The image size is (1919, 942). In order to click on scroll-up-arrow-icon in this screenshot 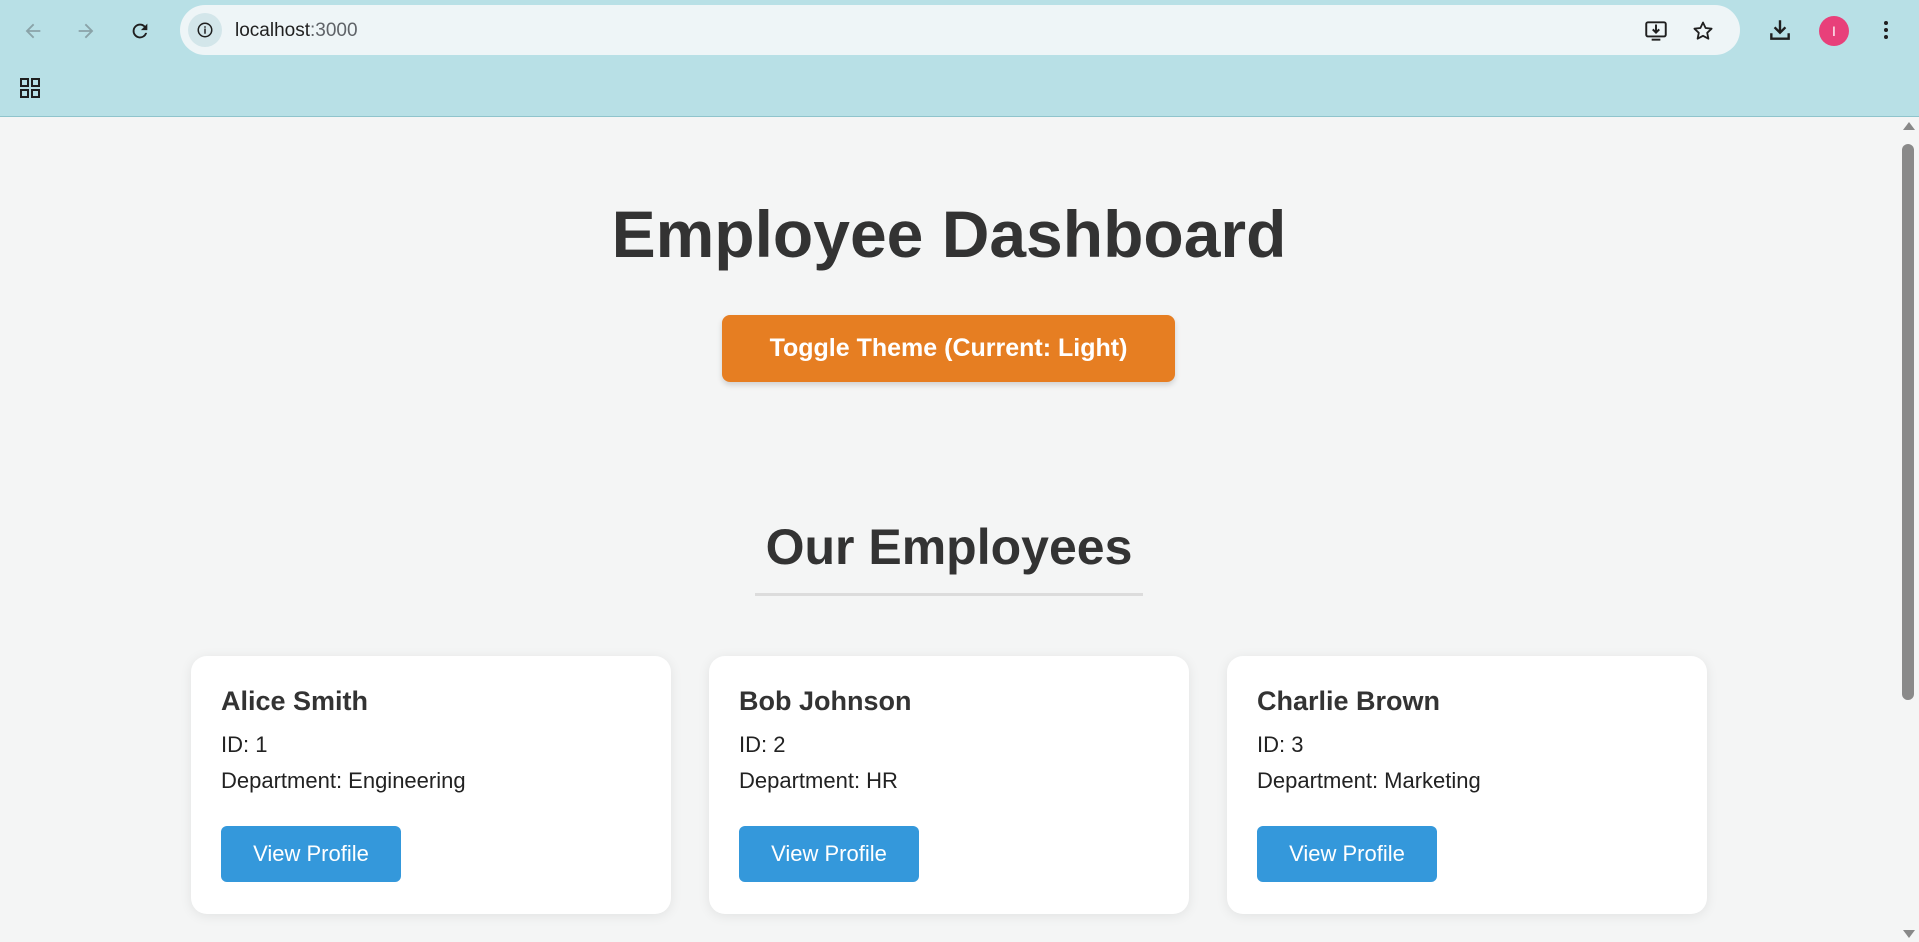, I will do `click(1909, 126)`.